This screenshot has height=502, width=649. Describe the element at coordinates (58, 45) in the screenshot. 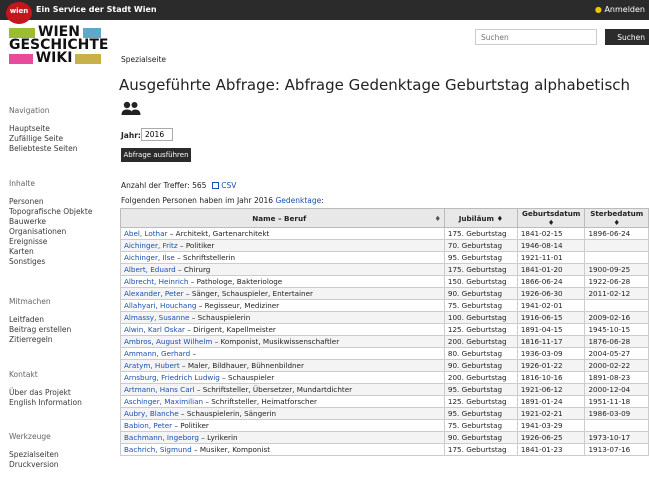

I see `site-logo: WIEN GESCHICHTE WIKI` at that location.